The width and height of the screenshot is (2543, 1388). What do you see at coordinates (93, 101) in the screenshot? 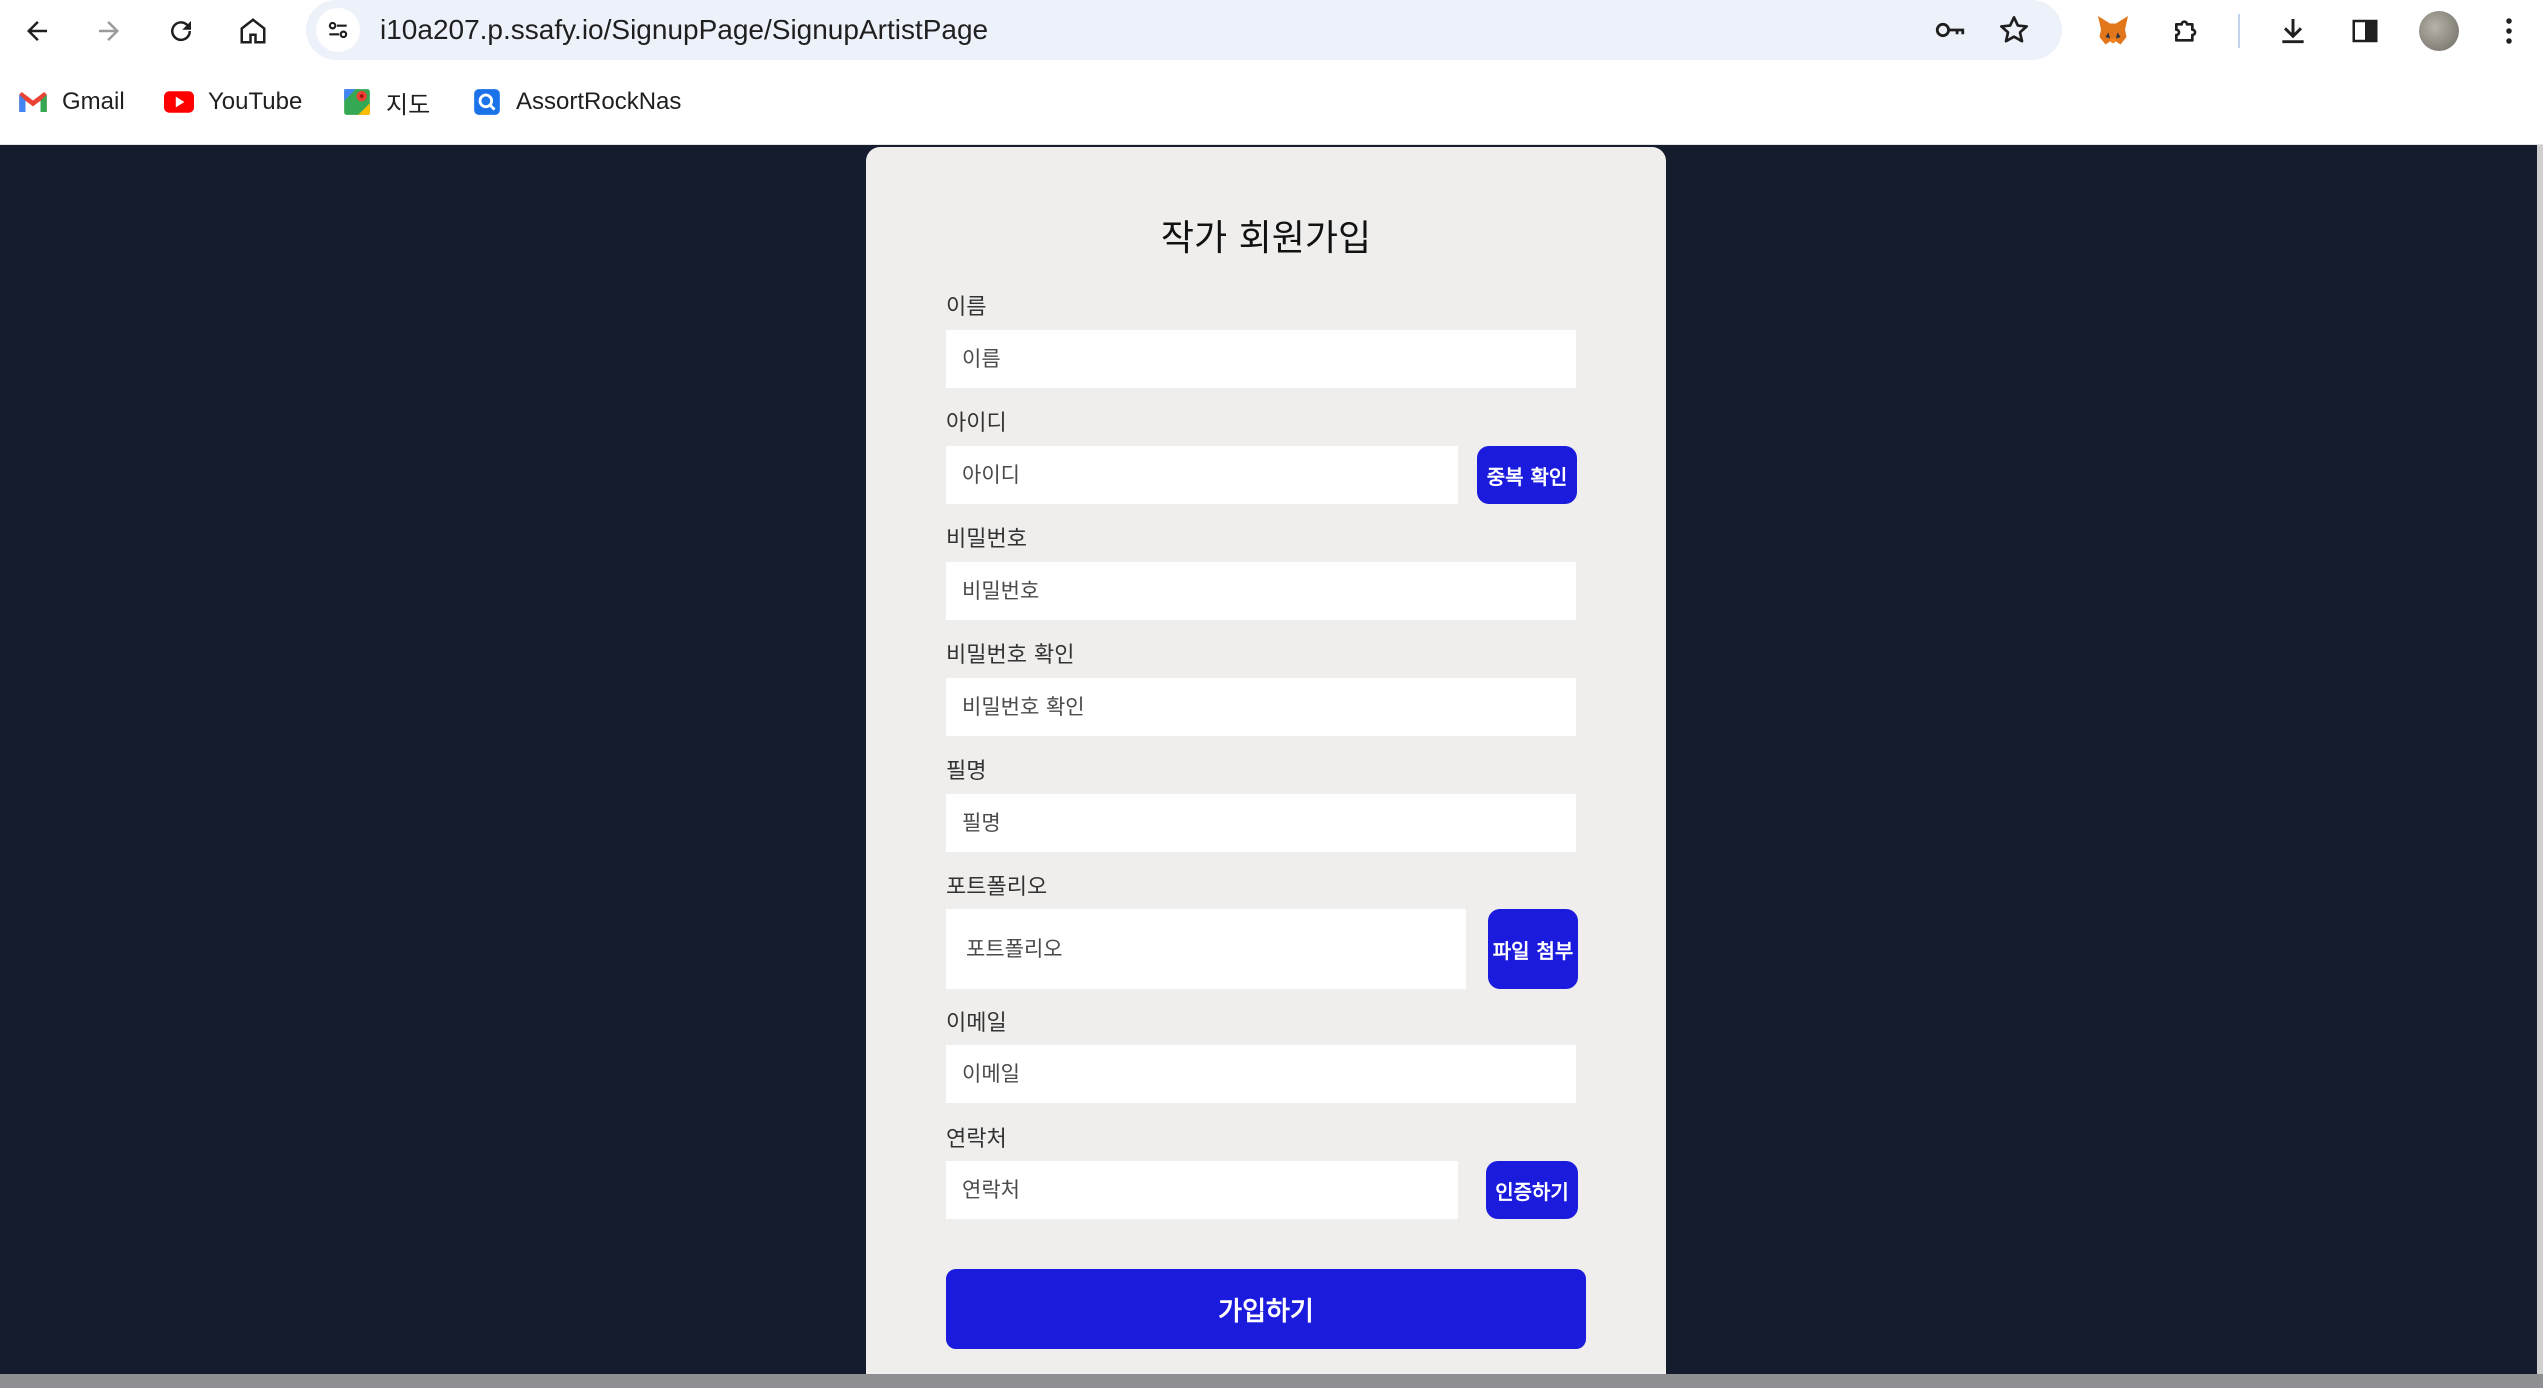
I see `bookmark-label: Gmail` at bounding box center [93, 101].